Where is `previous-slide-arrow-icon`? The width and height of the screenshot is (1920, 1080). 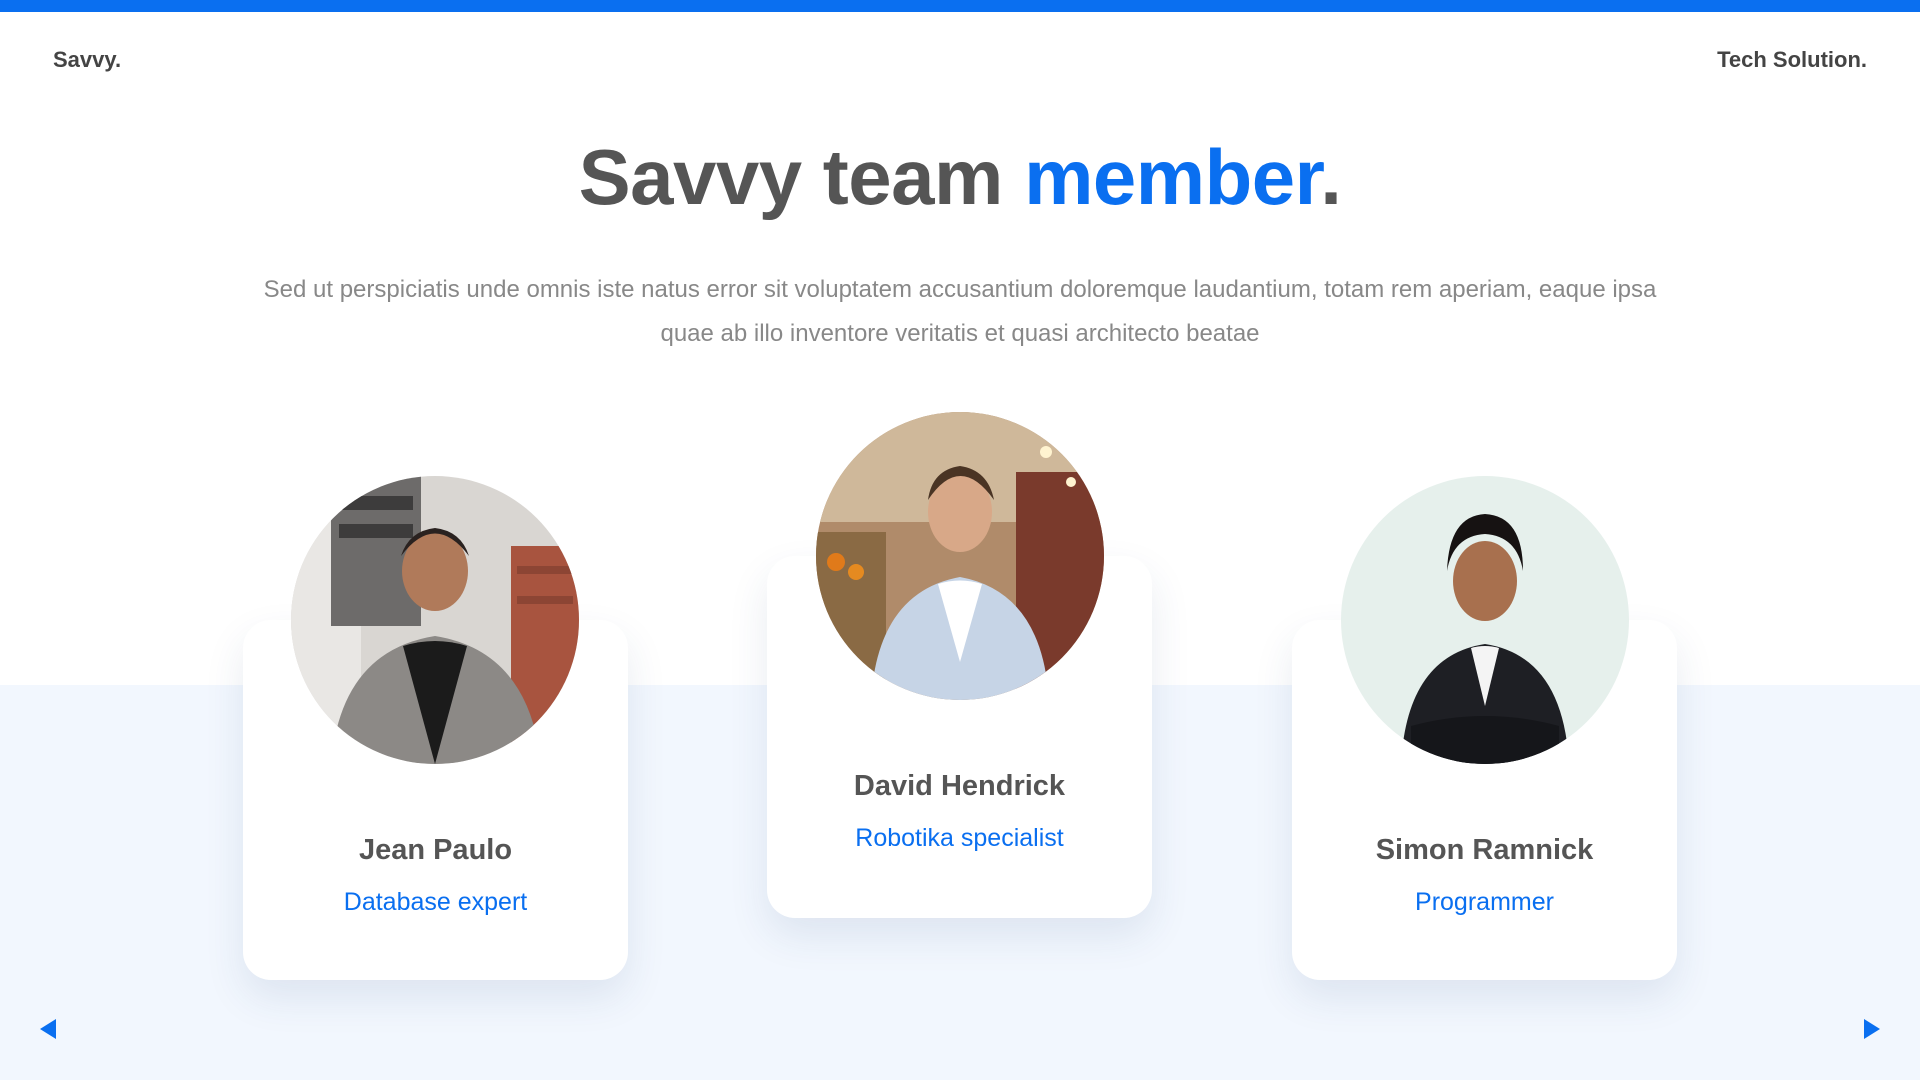 previous-slide-arrow-icon is located at coordinates (48, 1029).